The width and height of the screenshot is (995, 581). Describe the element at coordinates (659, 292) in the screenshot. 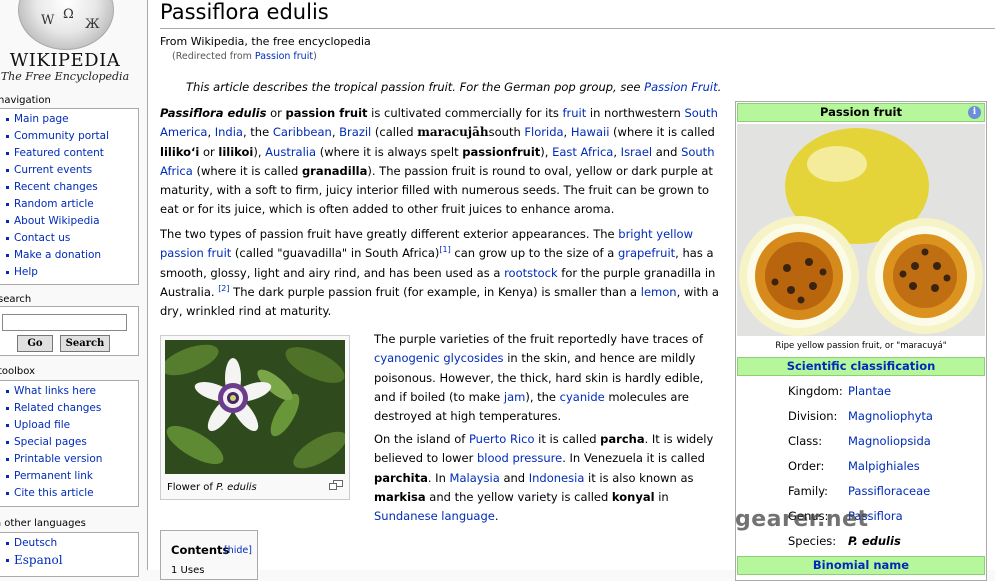

I see `link-lemon: lemon` at that location.